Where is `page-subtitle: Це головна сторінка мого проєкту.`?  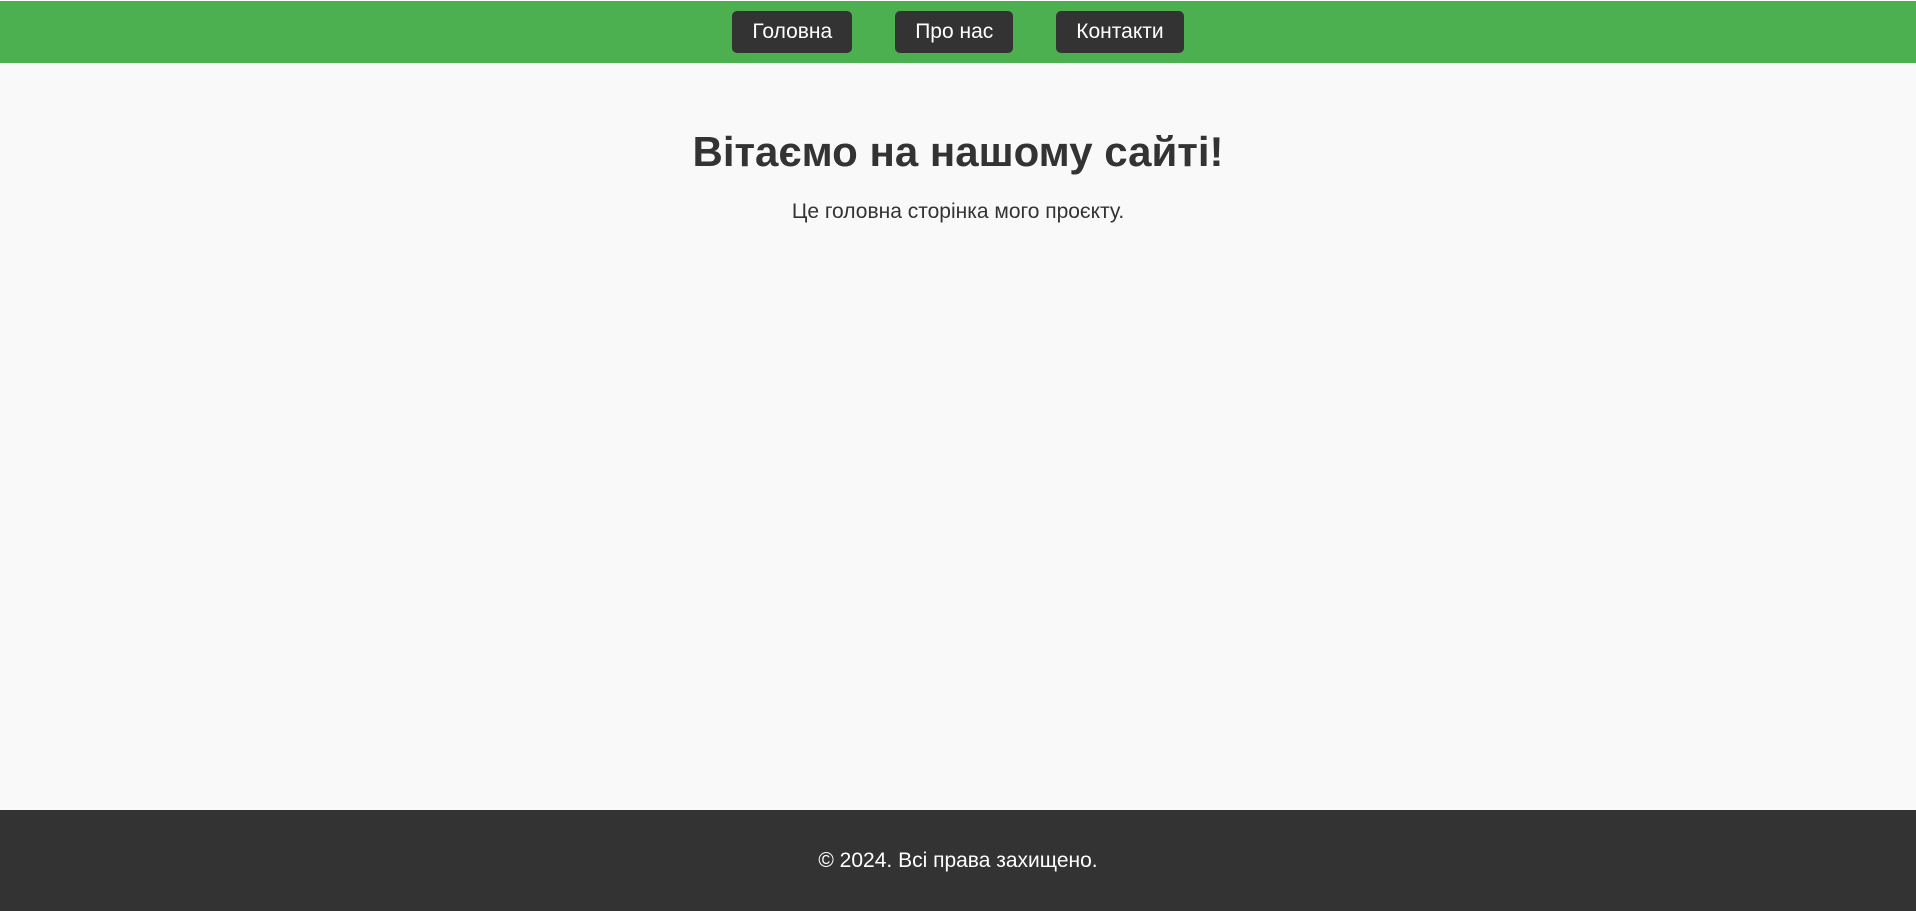 page-subtitle: Це головна сторінка мого проєкту. is located at coordinates (958, 211).